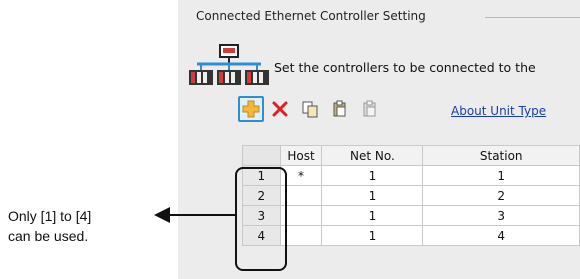 This screenshot has width=580, height=279. I want to click on table-row: 1 * 1 1, so click(411, 175).